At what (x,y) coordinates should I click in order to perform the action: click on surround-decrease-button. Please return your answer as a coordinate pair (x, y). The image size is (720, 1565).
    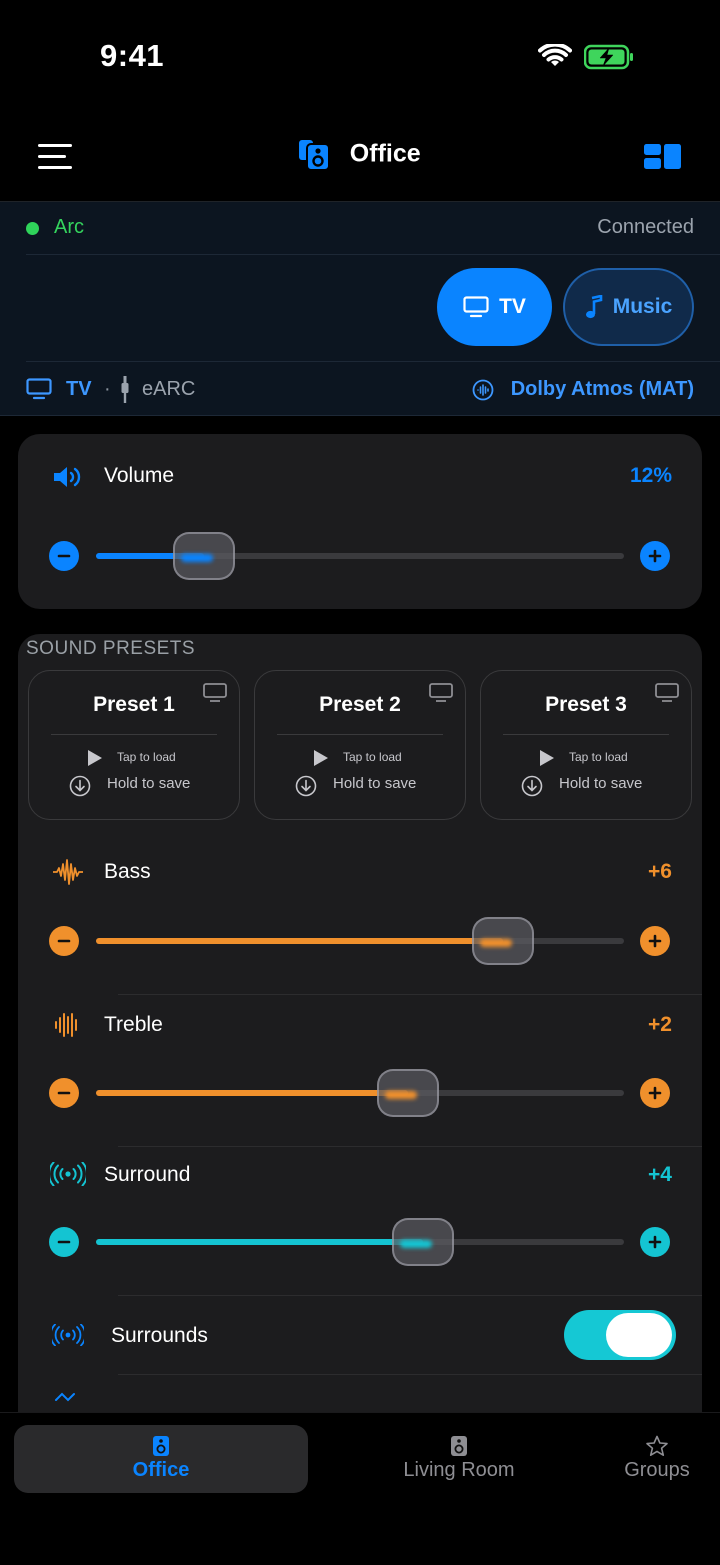
    Looking at the image, I should click on (64, 1242).